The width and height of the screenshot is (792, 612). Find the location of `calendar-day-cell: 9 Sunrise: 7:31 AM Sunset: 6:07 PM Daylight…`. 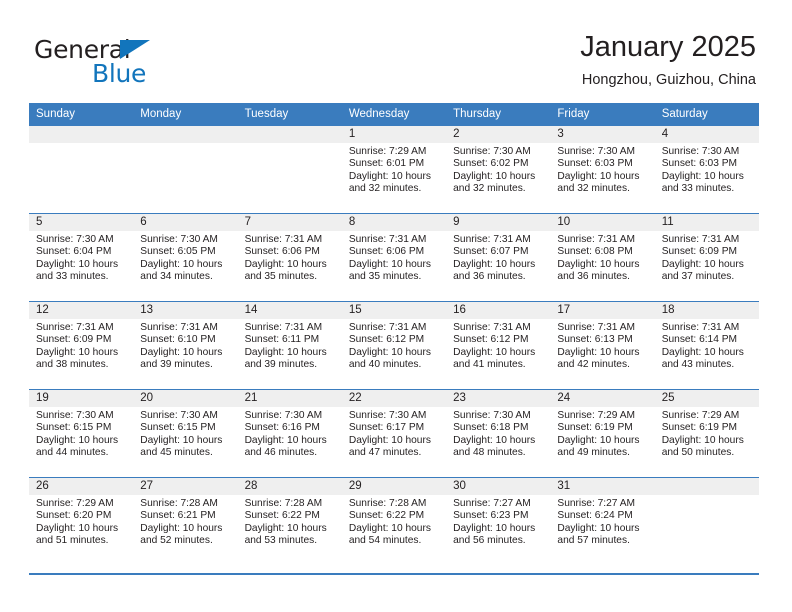

calendar-day-cell: 9 Sunrise: 7:31 AM Sunset: 6:07 PM Daylight… is located at coordinates (498, 257).